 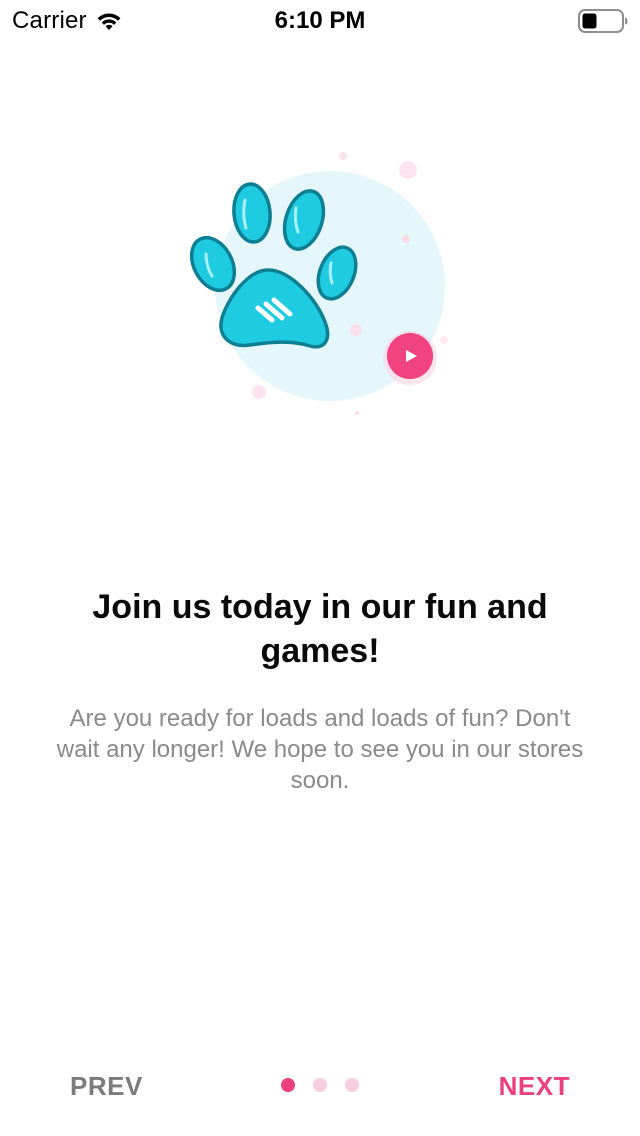 I want to click on status-time: 6:10 PM, so click(x=320, y=20).